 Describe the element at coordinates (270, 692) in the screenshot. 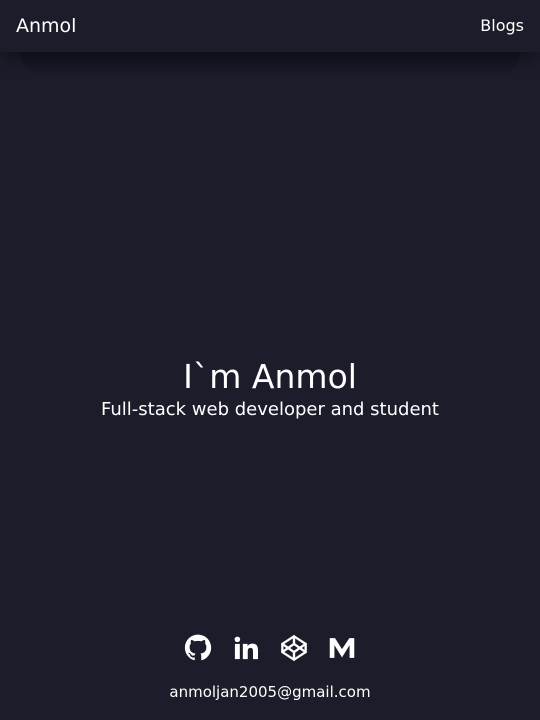

I see `email-link: anmoljan2005@gmail.com` at that location.